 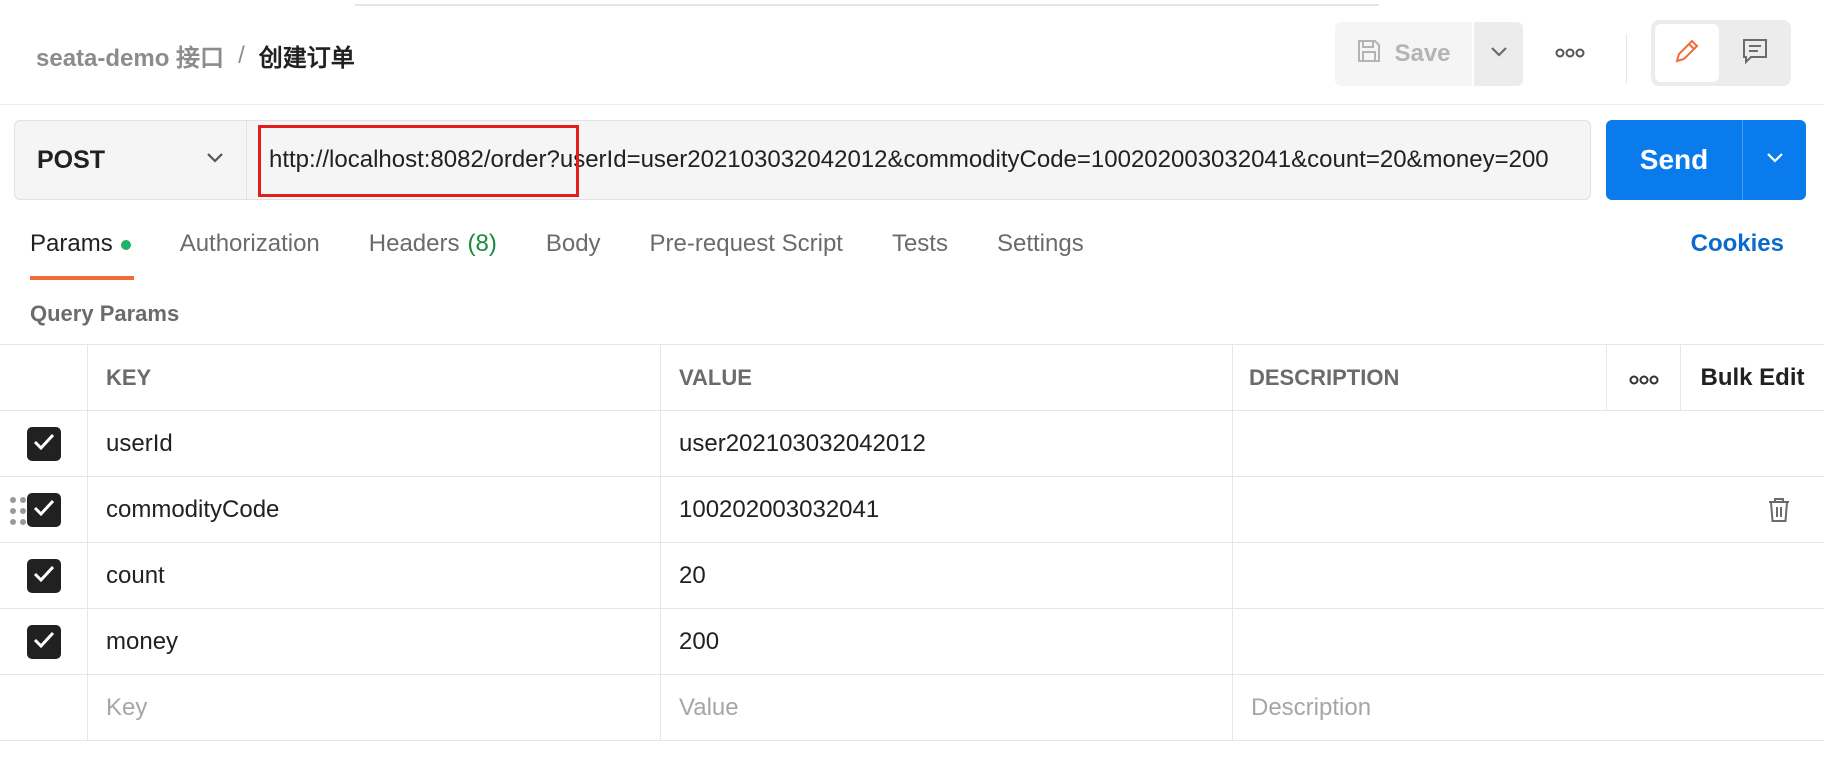 I want to click on tab-authorization: Authorization, so click(x=250, y=255).